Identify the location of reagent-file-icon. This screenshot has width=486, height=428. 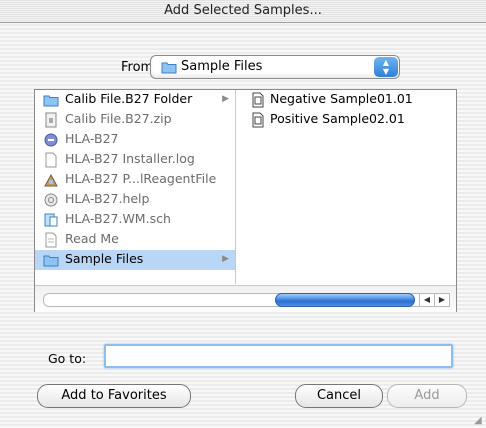
(51, 180).